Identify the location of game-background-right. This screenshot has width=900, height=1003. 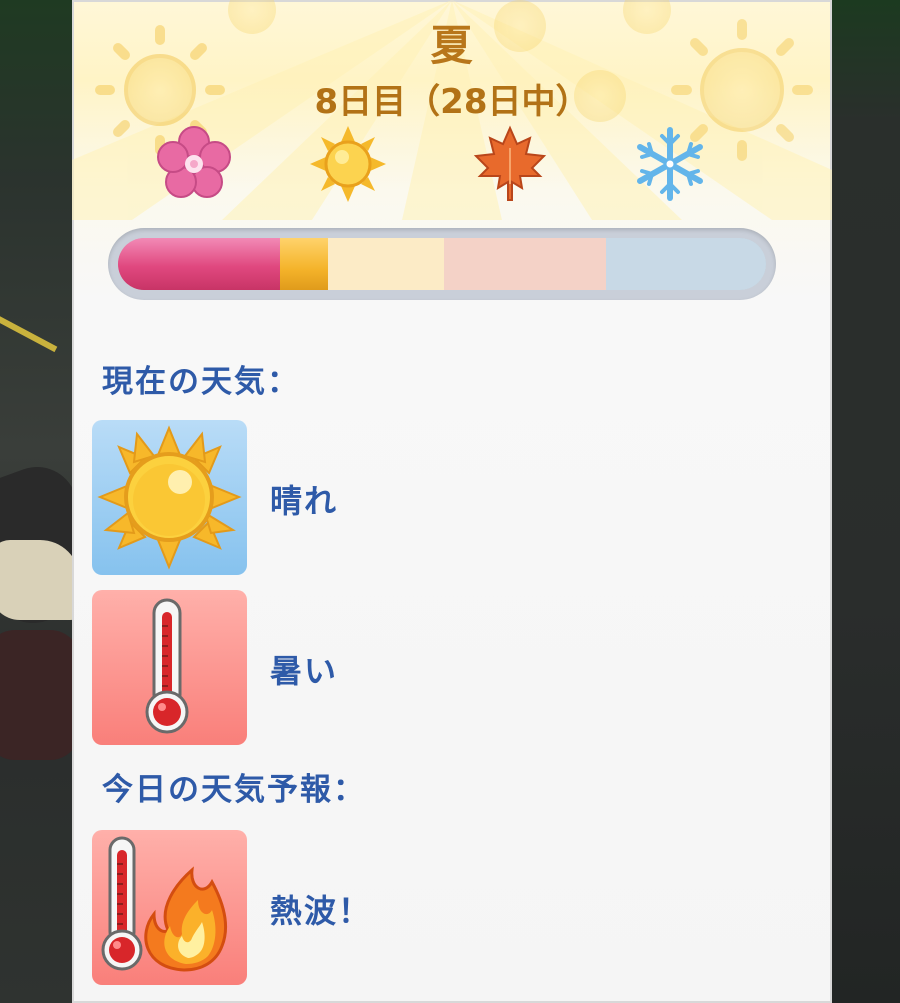
(866, 501).